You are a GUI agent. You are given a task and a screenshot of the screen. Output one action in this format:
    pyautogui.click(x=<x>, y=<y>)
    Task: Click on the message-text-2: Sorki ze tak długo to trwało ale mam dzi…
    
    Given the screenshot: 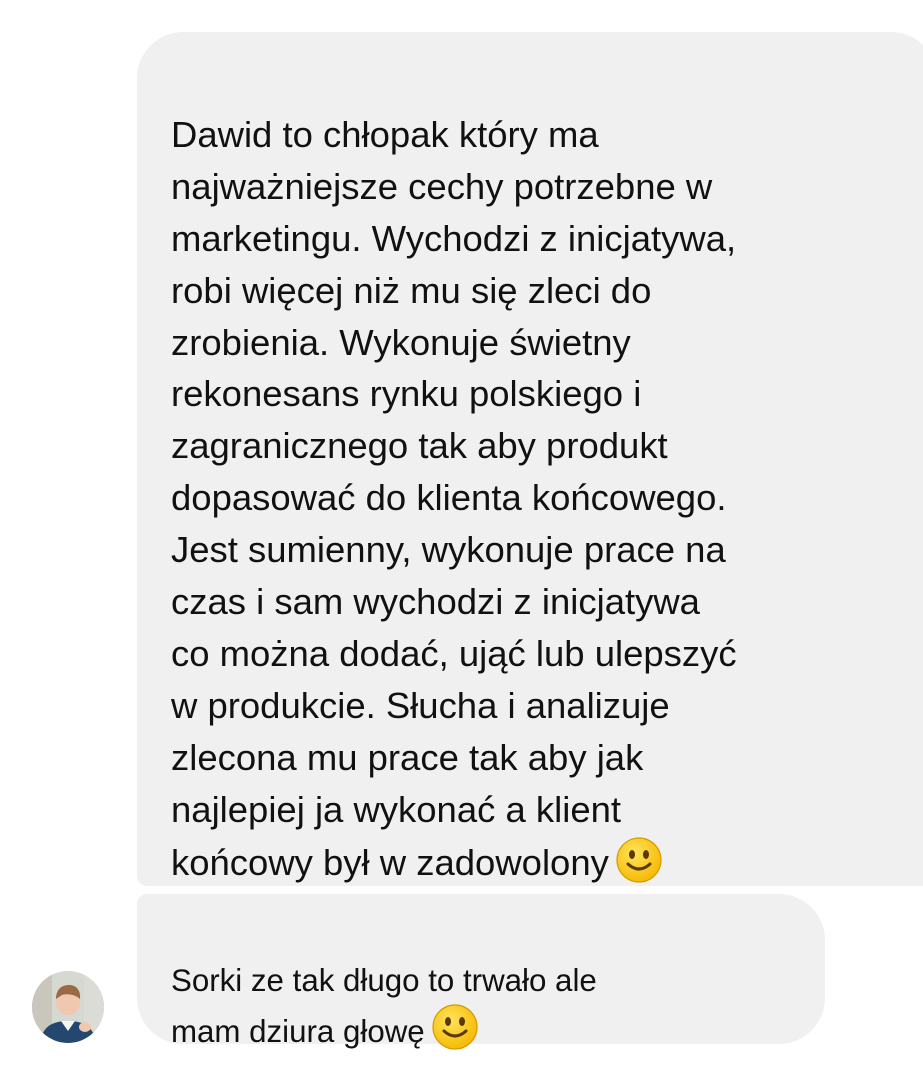 What is the action you would take?
    pyautogui.click(x=384, y=1006)
    